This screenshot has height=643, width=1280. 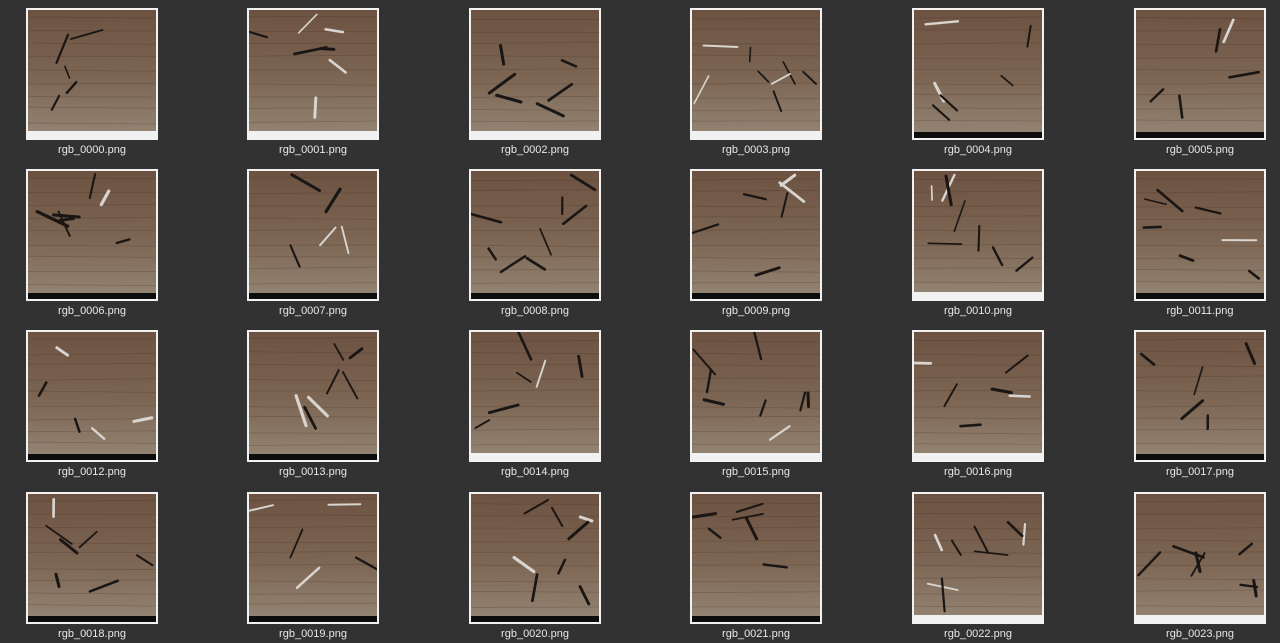 I want to click on file-item: rgb_0023.png, so click(x=1200, y=567).